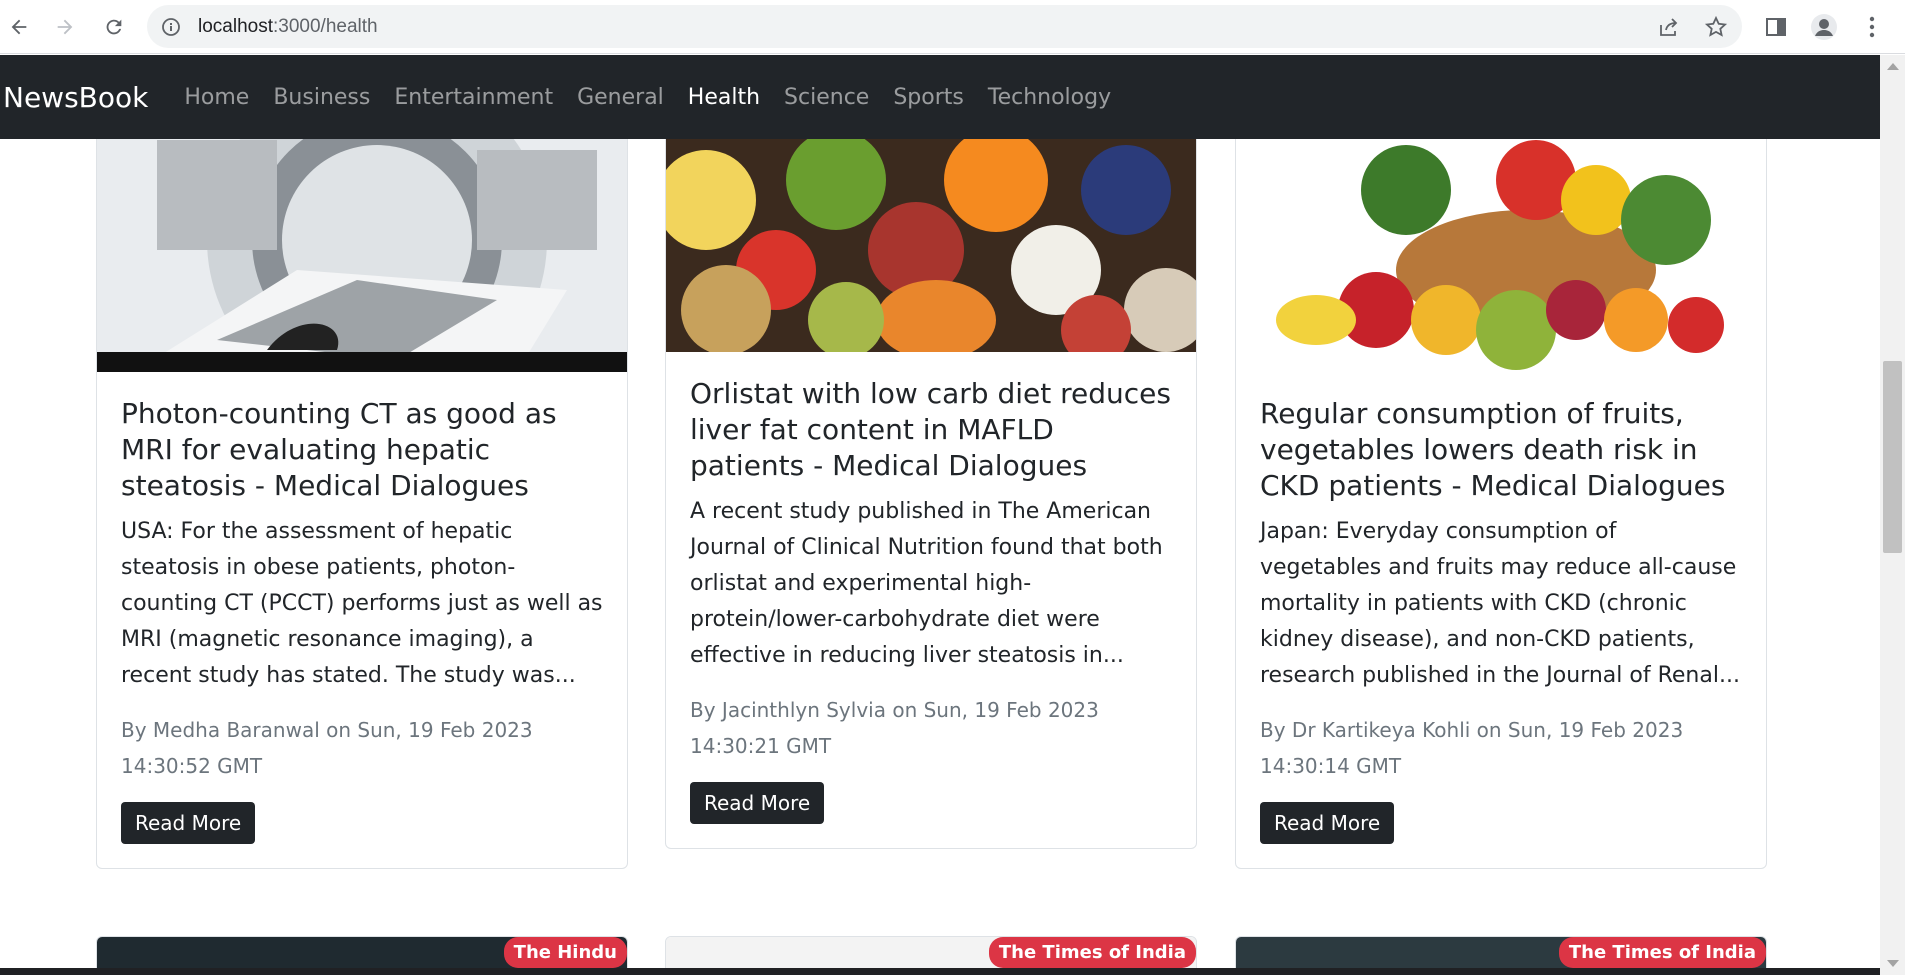 The width and height of the screenshot is (1905, 975). What do you see at coordinates (1776, 27) in the screenshot?
I see `side-panel-icon` at bounding box center [1776, 27].